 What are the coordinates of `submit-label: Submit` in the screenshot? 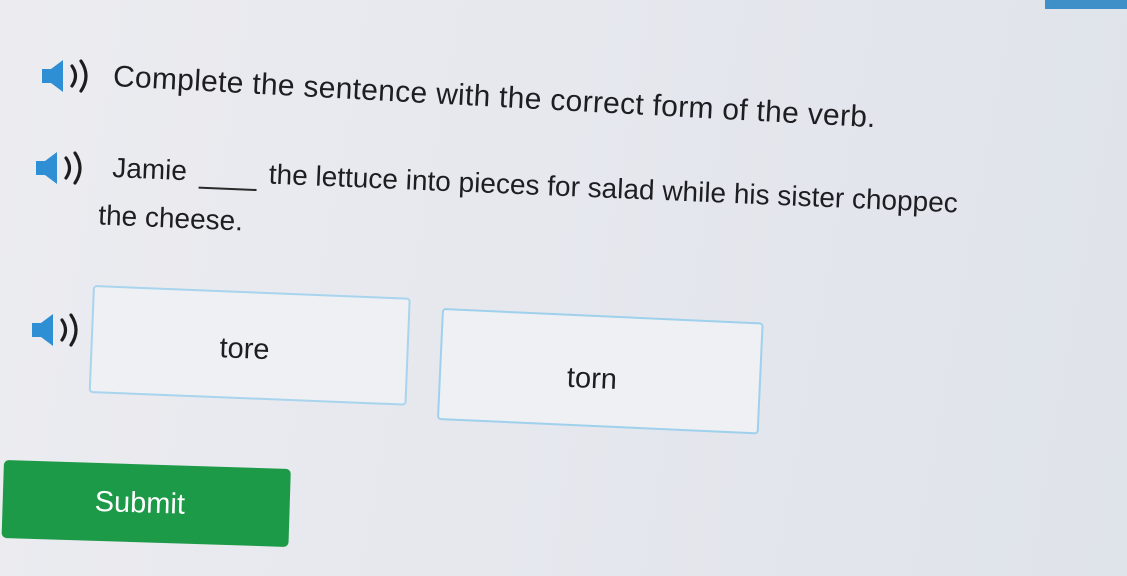 It's located at (140, 503).